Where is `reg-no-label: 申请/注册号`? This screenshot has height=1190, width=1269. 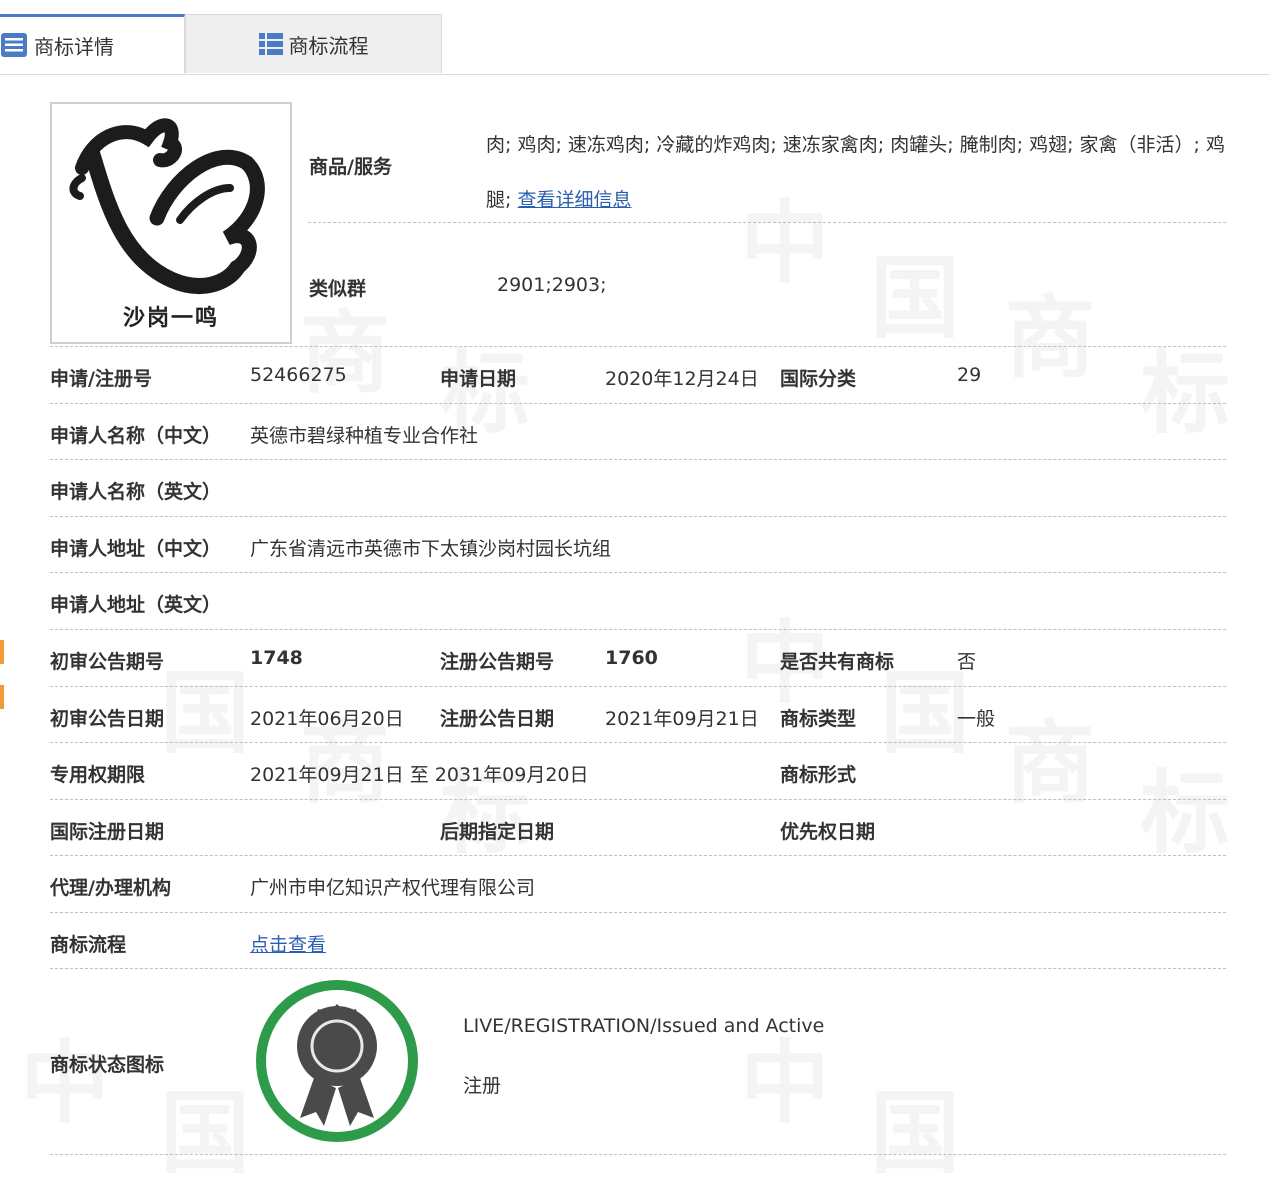 reg-no-label: 申请/注册号 is located at coordinates (101, 379).